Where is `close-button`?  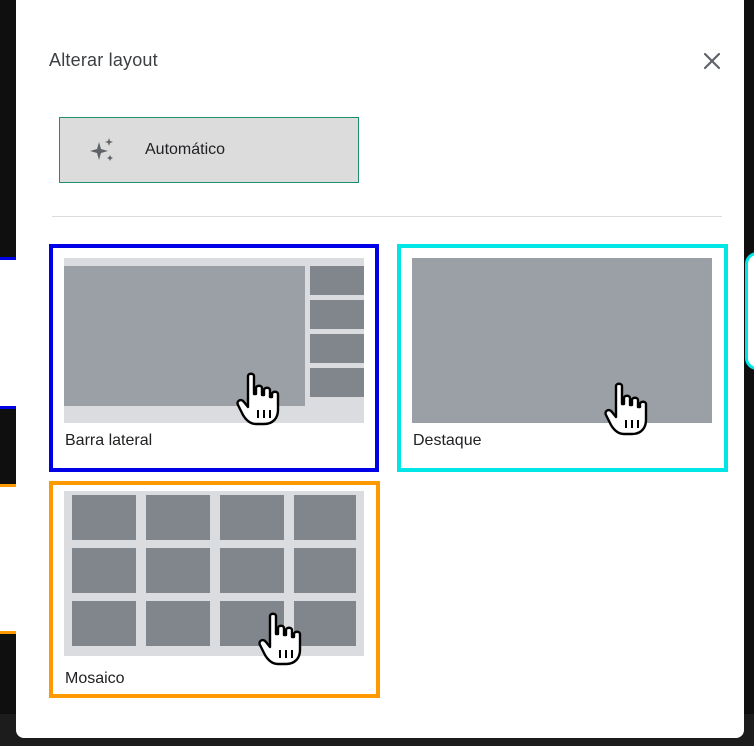 close-button is located at coordinates (712, 61).